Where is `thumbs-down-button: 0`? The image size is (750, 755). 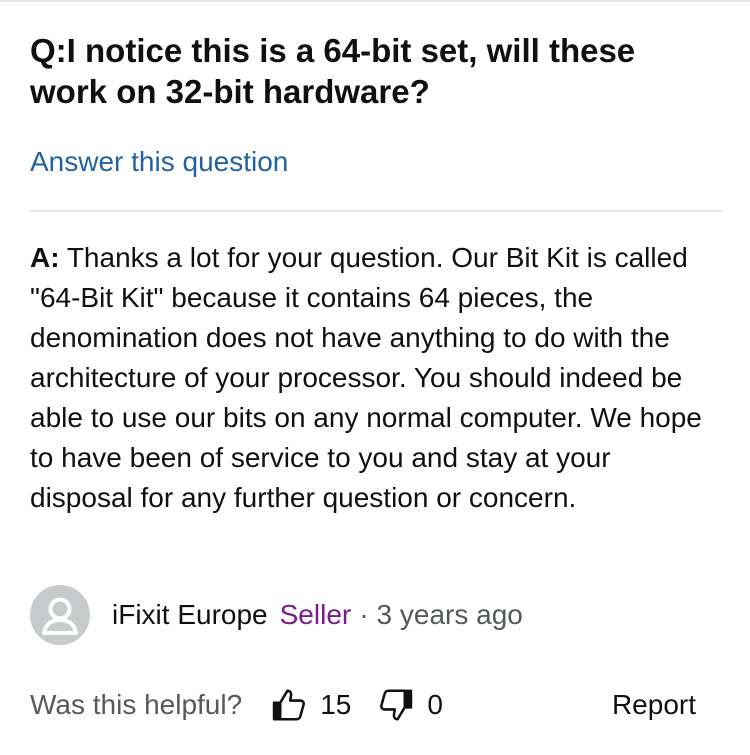
thumbs-down-button: 0 is located at coordinates (410, 705).